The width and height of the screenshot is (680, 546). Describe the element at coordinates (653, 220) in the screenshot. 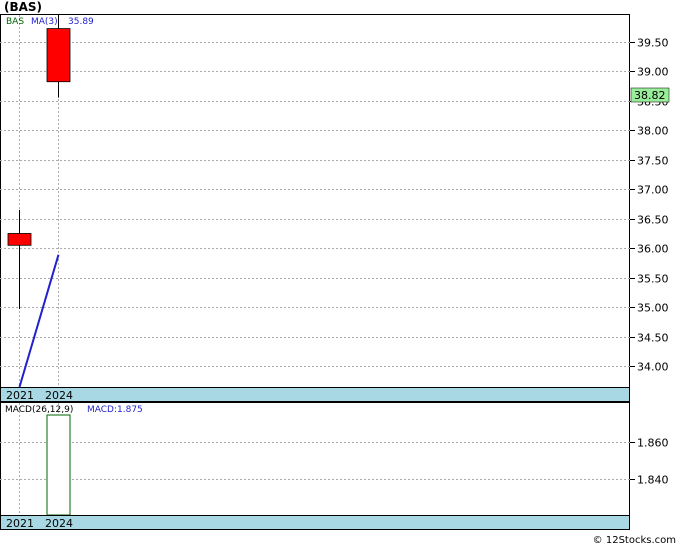

I see `price-tick-36.50: 36.50` at that location.